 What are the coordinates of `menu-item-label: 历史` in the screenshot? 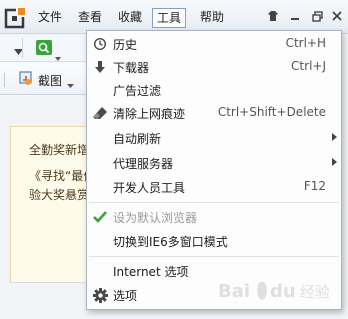 It's located at (125, 45).